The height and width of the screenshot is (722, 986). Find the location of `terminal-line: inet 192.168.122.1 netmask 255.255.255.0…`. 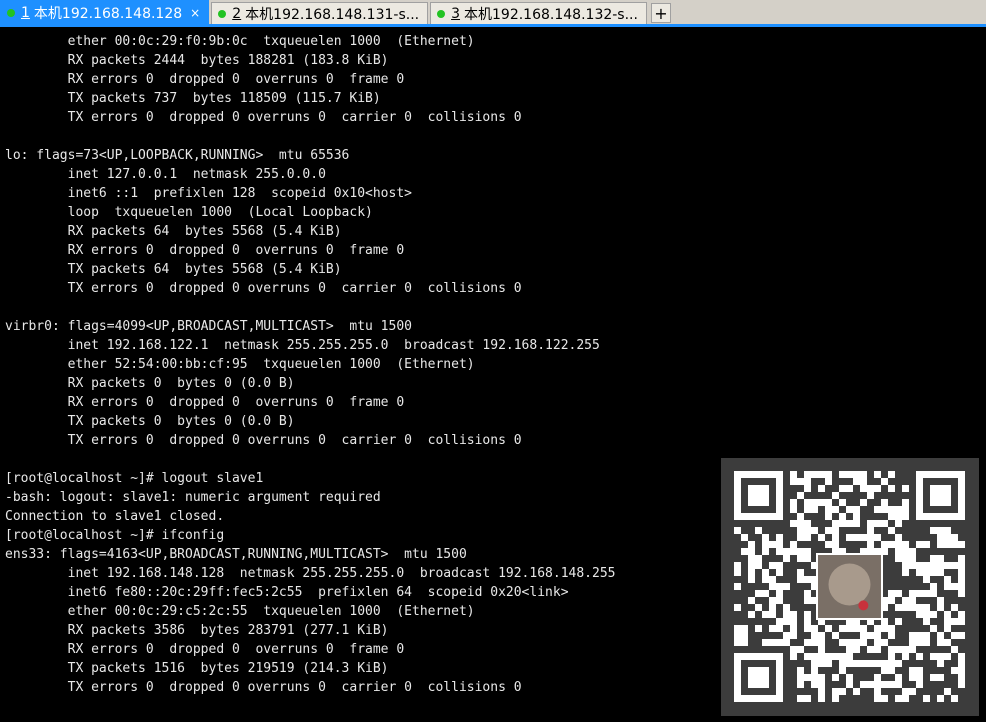

terminal-line: inet 192.168.122.1 netmask 255.255.255.0… is located at coordinates (302, 345).